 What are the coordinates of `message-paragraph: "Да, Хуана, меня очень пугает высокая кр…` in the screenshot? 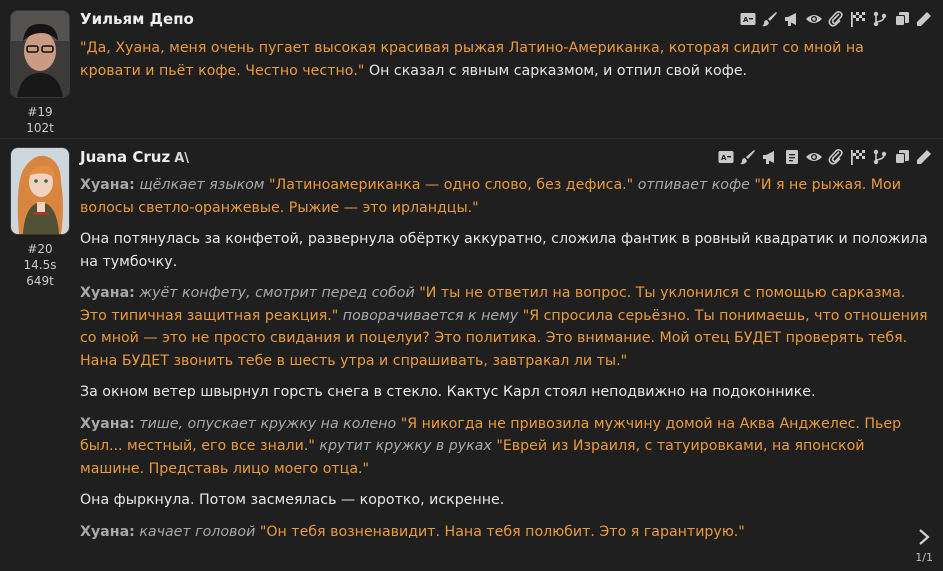 It's located at (504, 59).